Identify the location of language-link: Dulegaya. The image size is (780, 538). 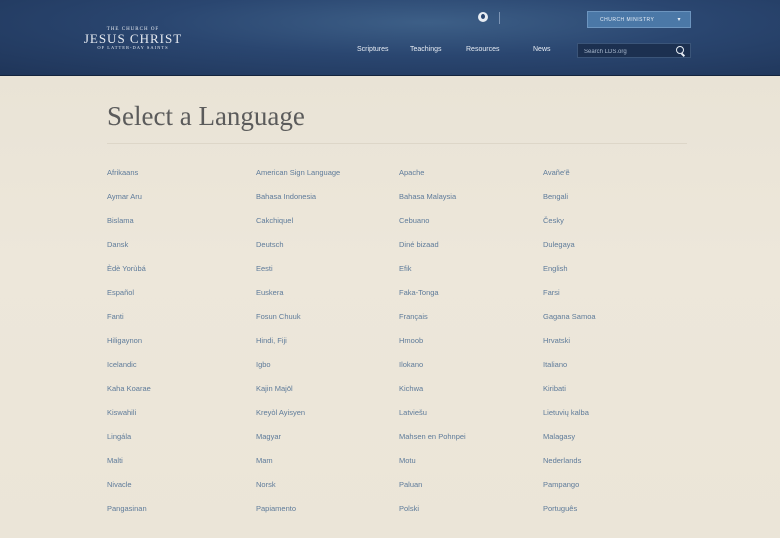
(559, 244).